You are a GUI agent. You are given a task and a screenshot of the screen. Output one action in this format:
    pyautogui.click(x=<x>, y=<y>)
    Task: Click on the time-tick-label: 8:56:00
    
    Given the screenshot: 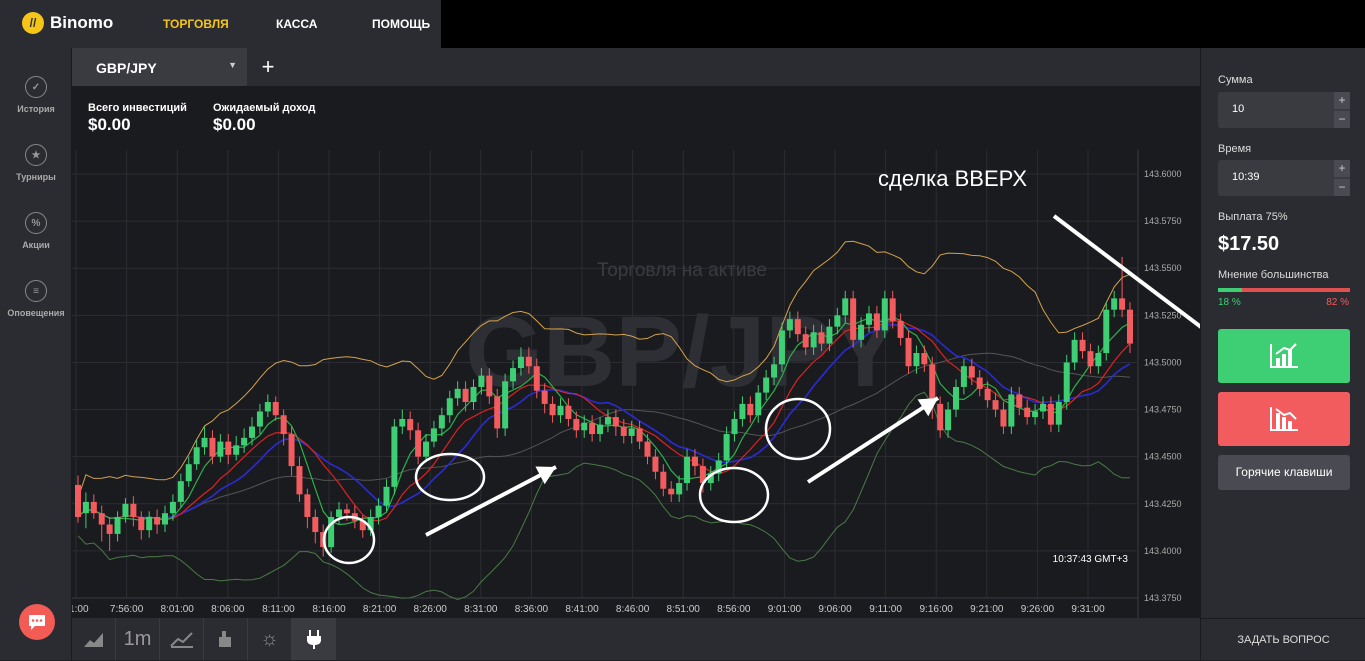 What is the action you would take?
    pyautogui.click(x=734, y=609)
    